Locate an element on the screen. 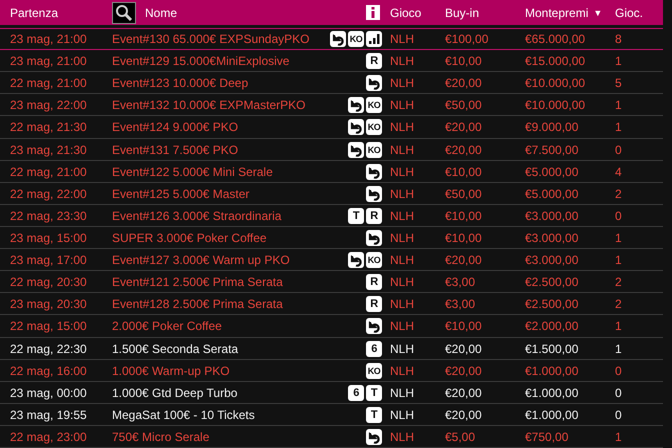 This screenshot has height=448, width=672. info-icon is located at coordinates (373, 12).